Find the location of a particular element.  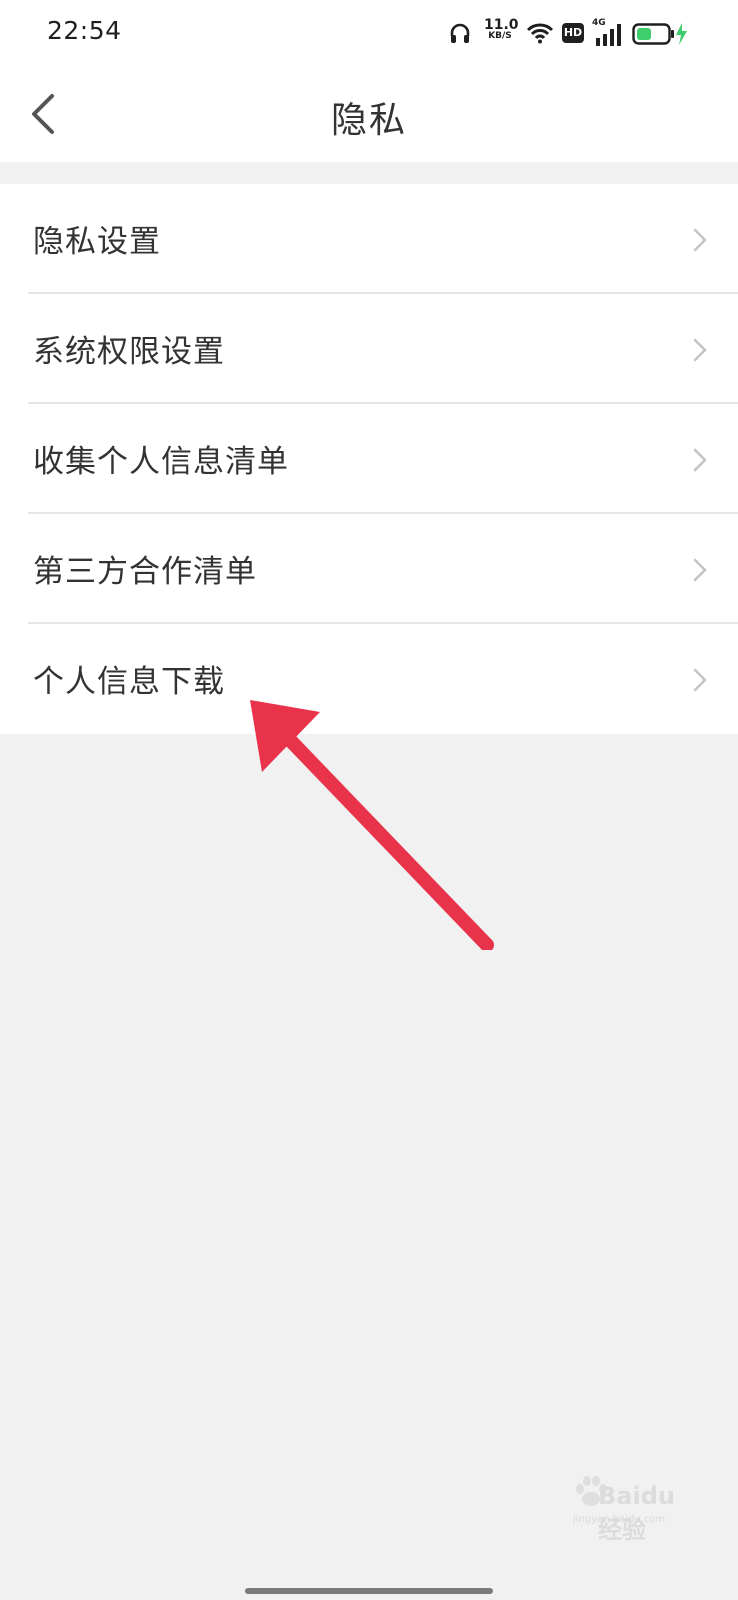

watermark-subtext: jingyan.baidu.com is located at coordinates (619, 1519).